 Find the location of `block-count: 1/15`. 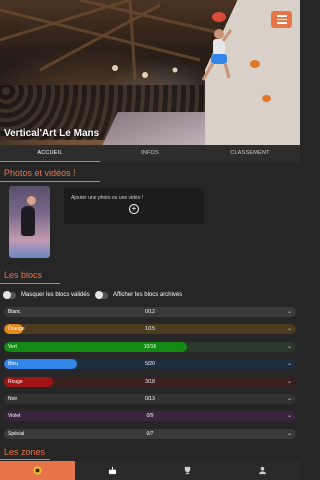

block-count: 1/15 is located at coordinates (150, 329).